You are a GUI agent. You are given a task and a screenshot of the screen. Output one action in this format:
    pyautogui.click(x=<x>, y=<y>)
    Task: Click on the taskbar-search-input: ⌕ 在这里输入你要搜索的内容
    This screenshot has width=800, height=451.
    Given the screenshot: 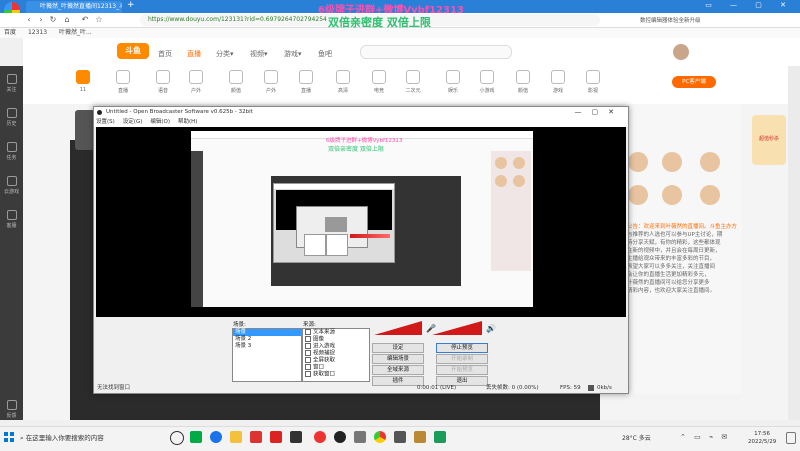 What is the action you would take?
    pyautogui.click(x=89, y=438)
    